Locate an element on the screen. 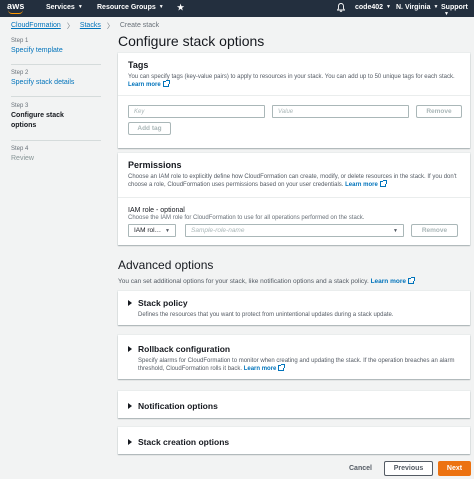 The width and height of the screenshot is (474, 479). tags-title: Tags is located at coordinates (138, 65).